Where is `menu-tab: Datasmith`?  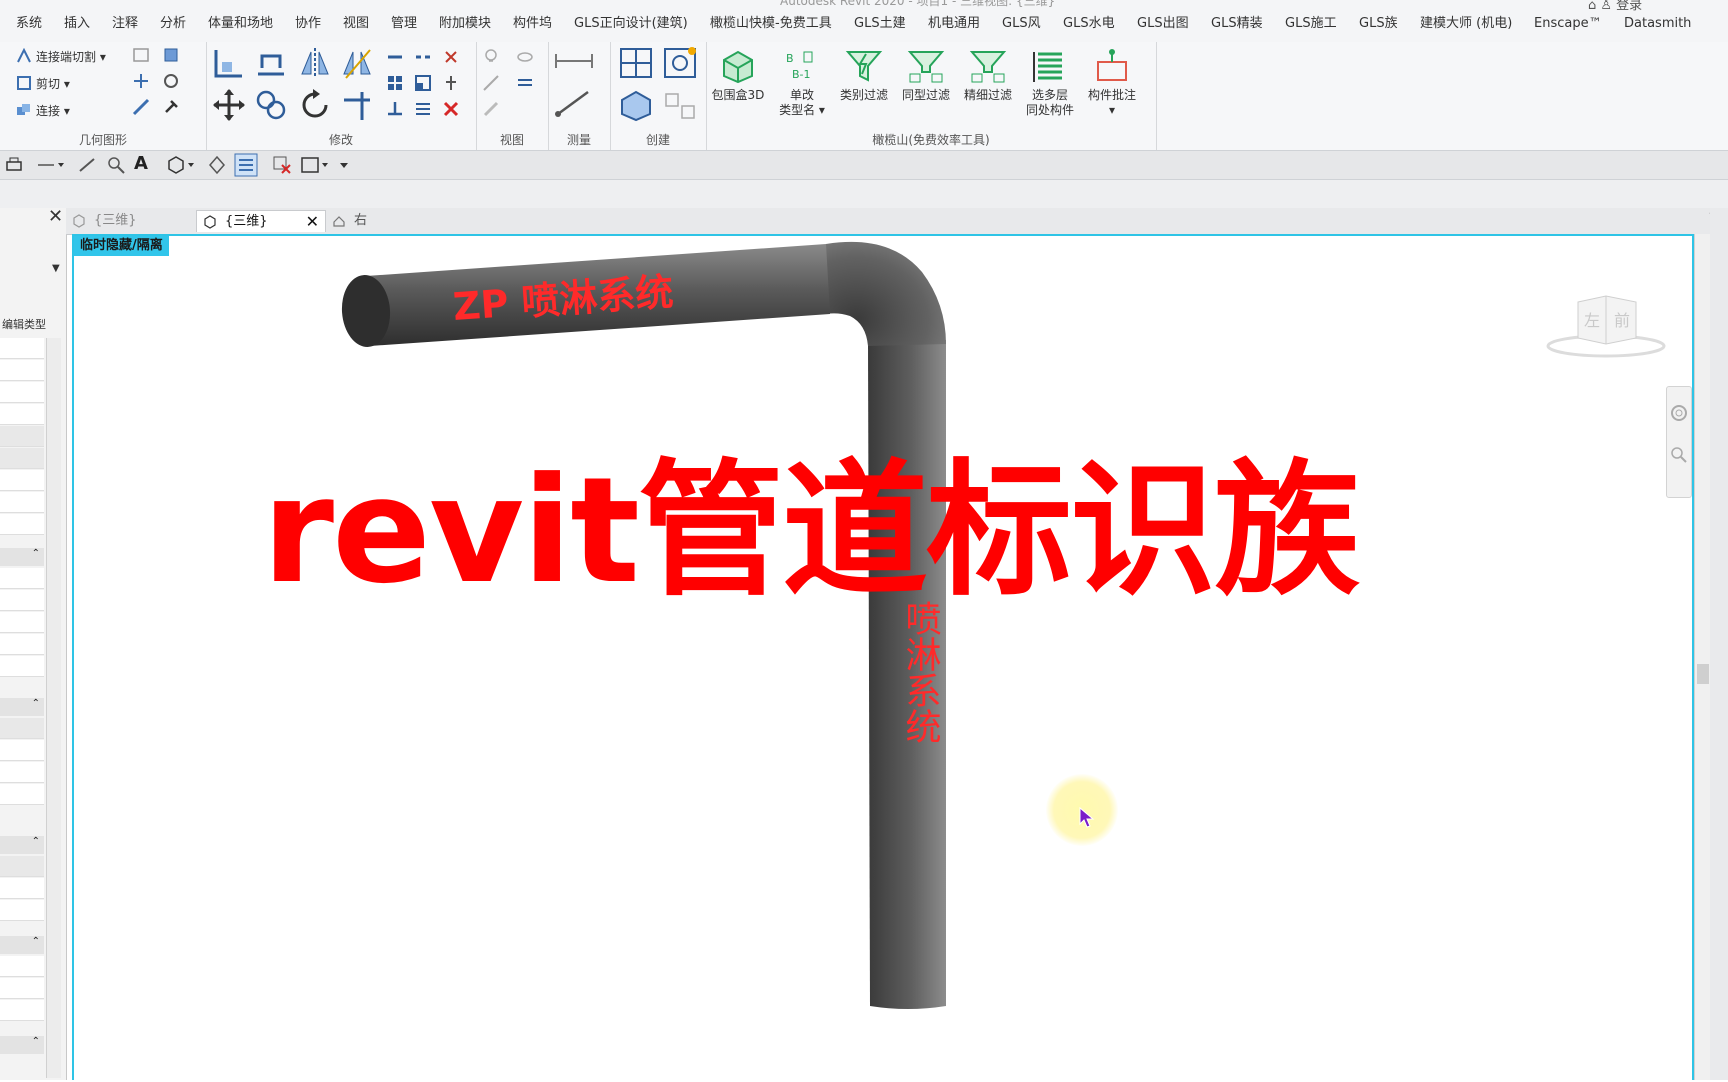
menu-tab: Datasmith is located at coordinates (1657, 24).